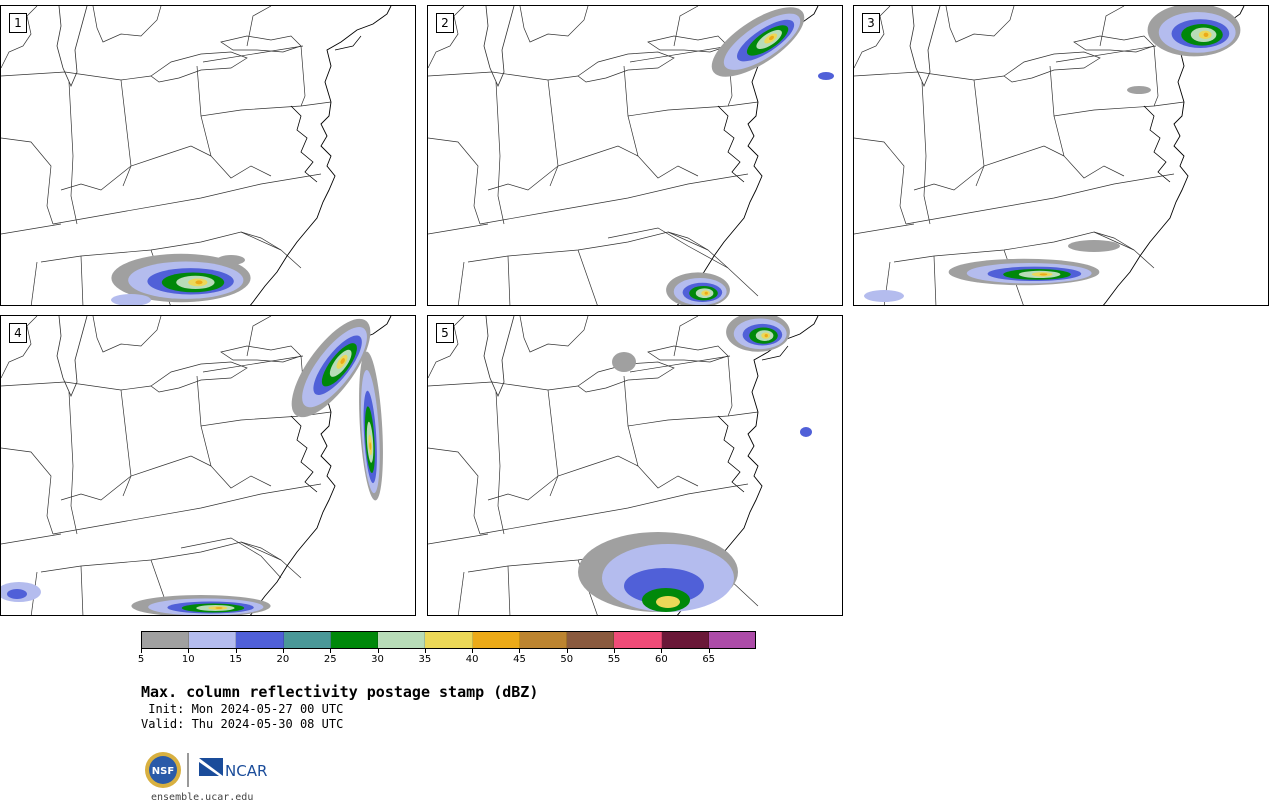 The height and width of the screenshot is (809, 1280). Describe the element at coordinates (567, 659) in the screenshot. I see `colorbar-tick-label: 50` at that location.